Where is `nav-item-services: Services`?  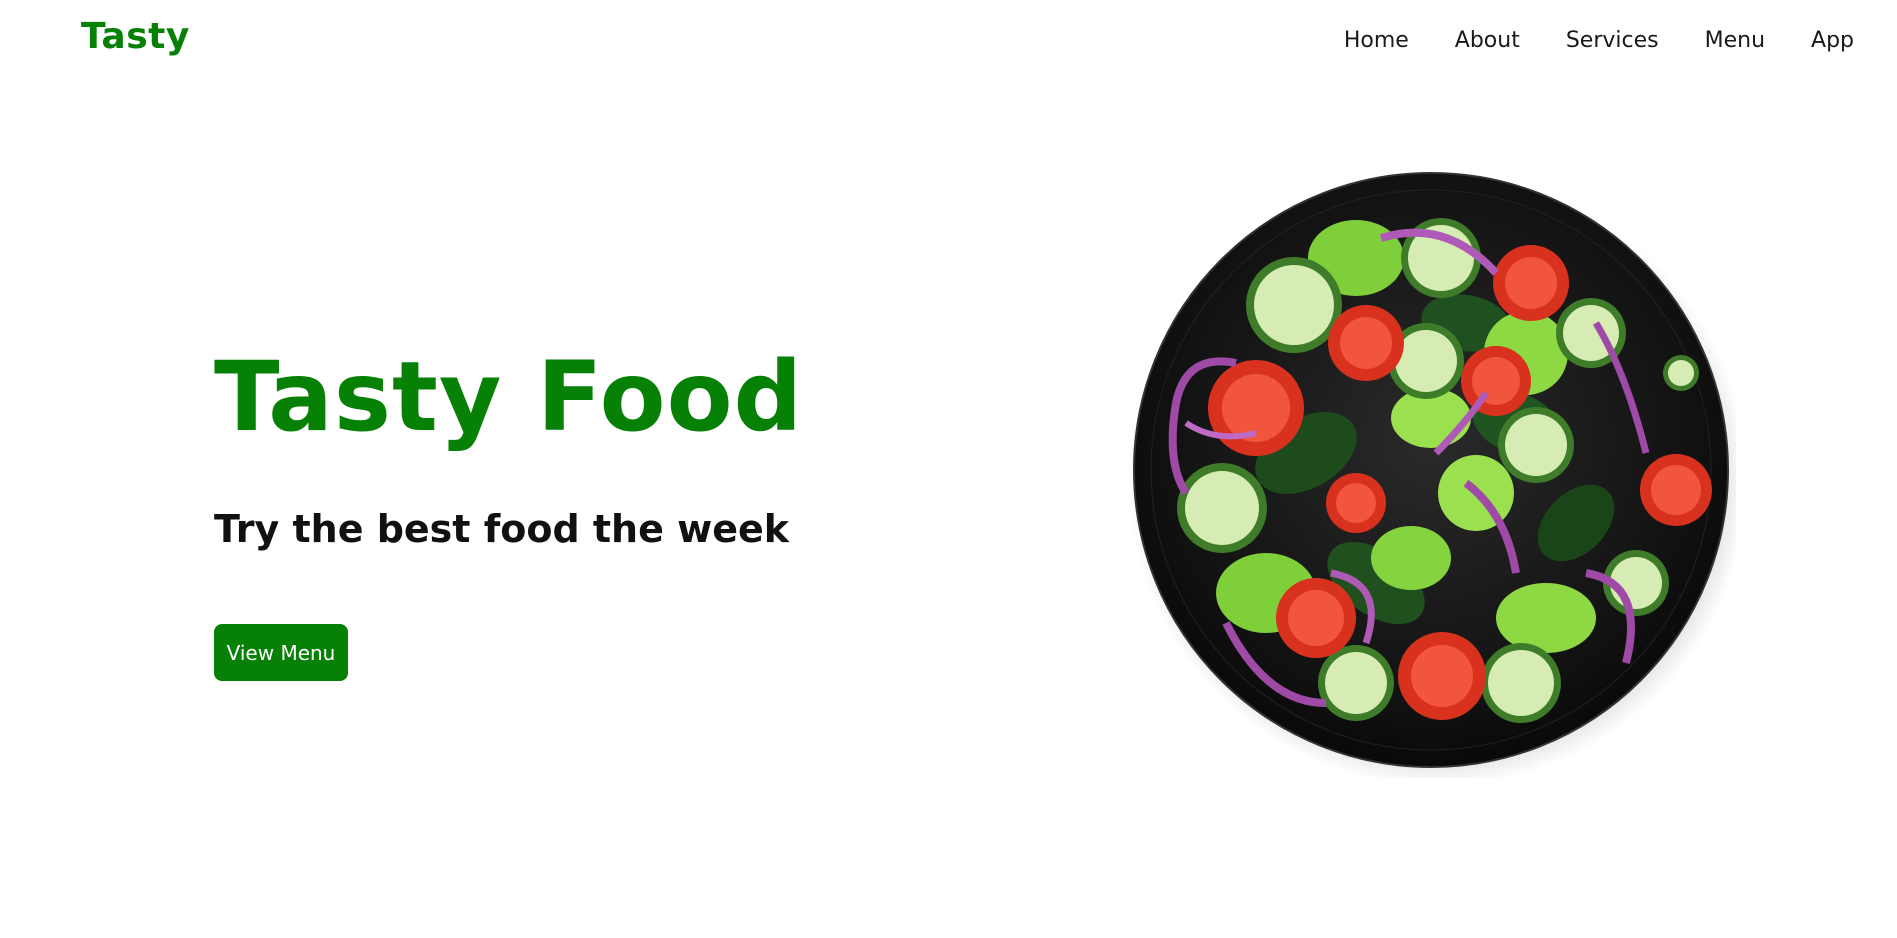
nav-item-services: Services is located at coordinates (1612, 40).